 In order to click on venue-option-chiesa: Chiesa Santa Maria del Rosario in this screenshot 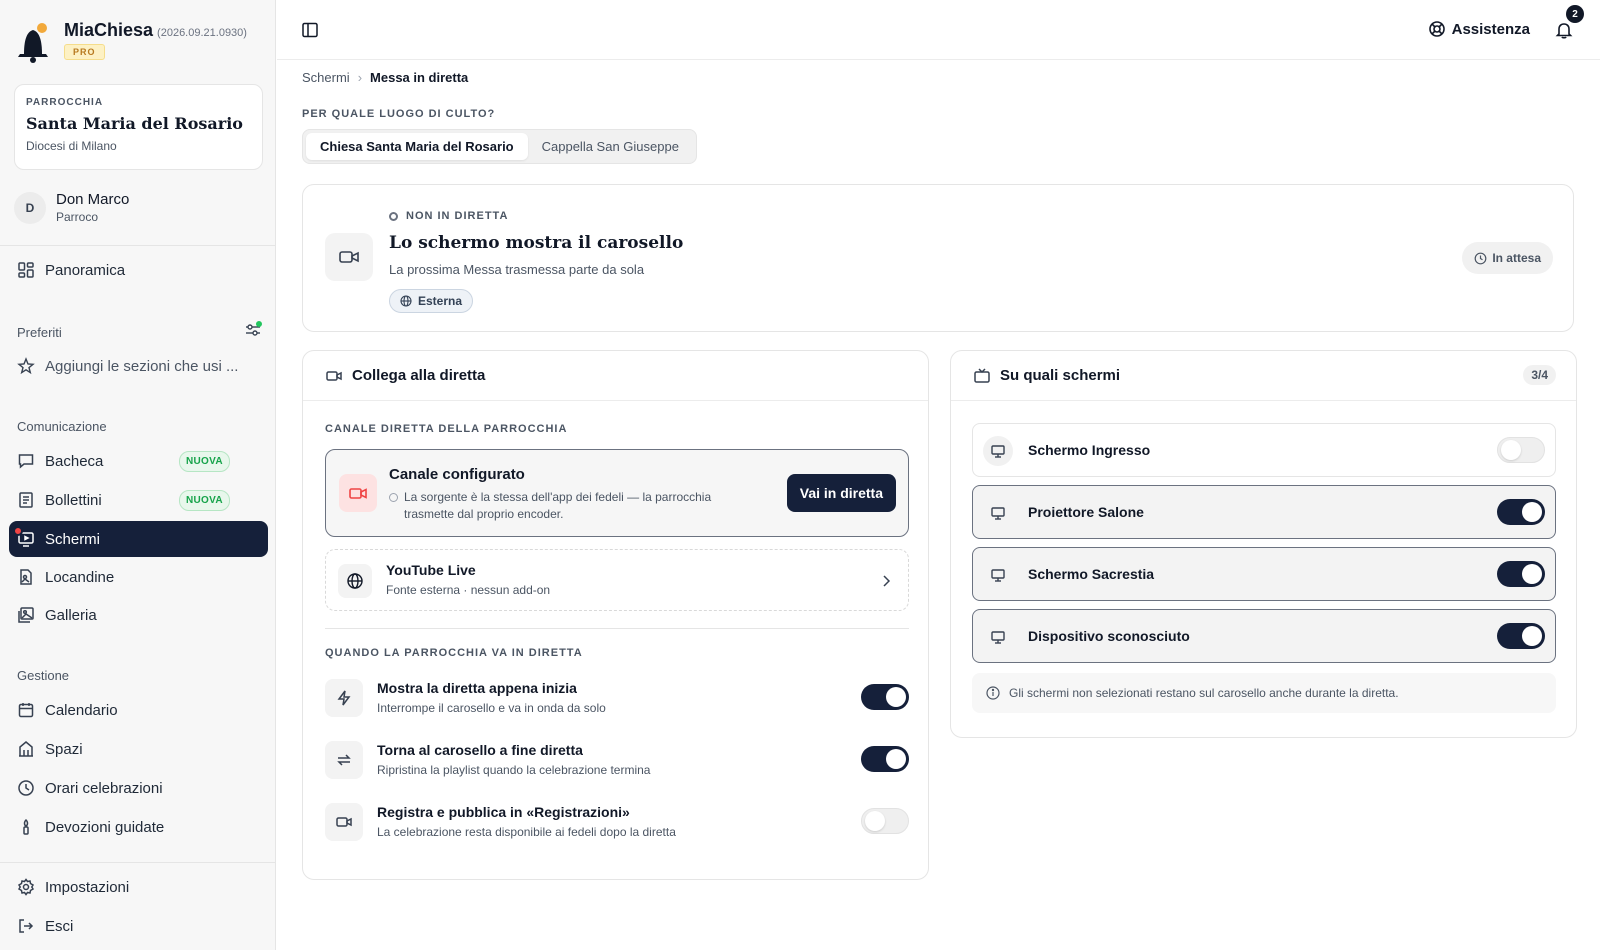, I will do `click(417, 146)`.